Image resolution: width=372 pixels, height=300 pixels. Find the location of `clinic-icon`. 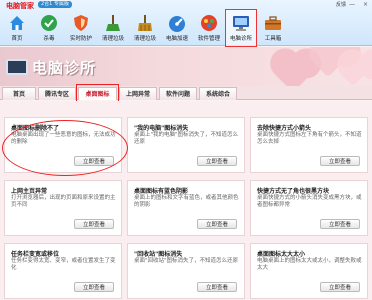

clinic-icon is located at coordinates (241, 23).